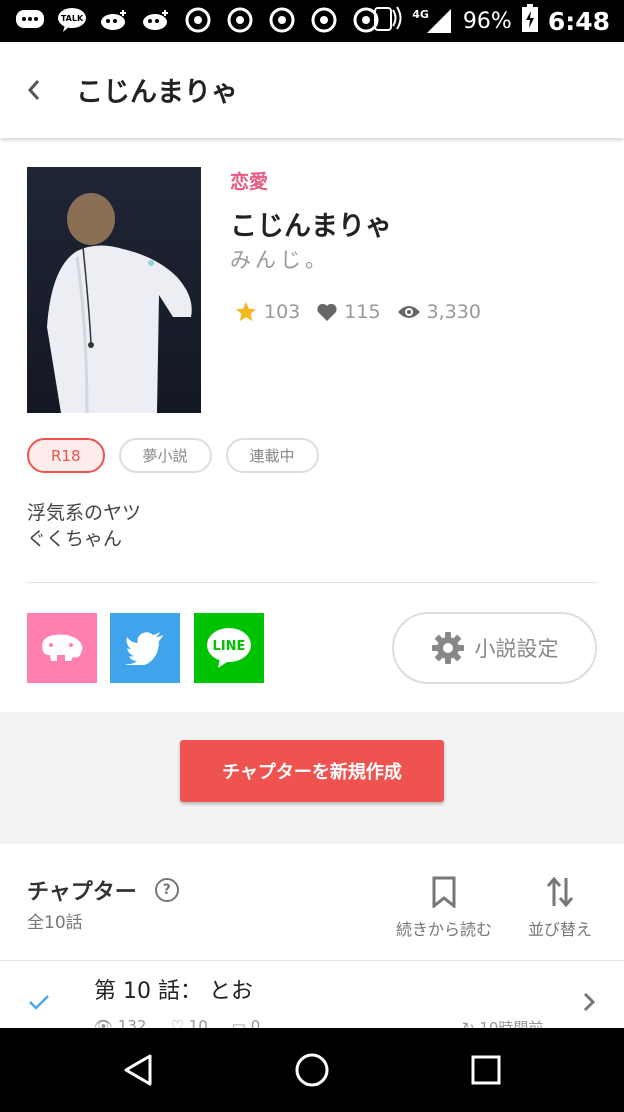  Describe the element at coordinates (453, 312) in the screenshot. I see `view-count: 3,330` at that location.